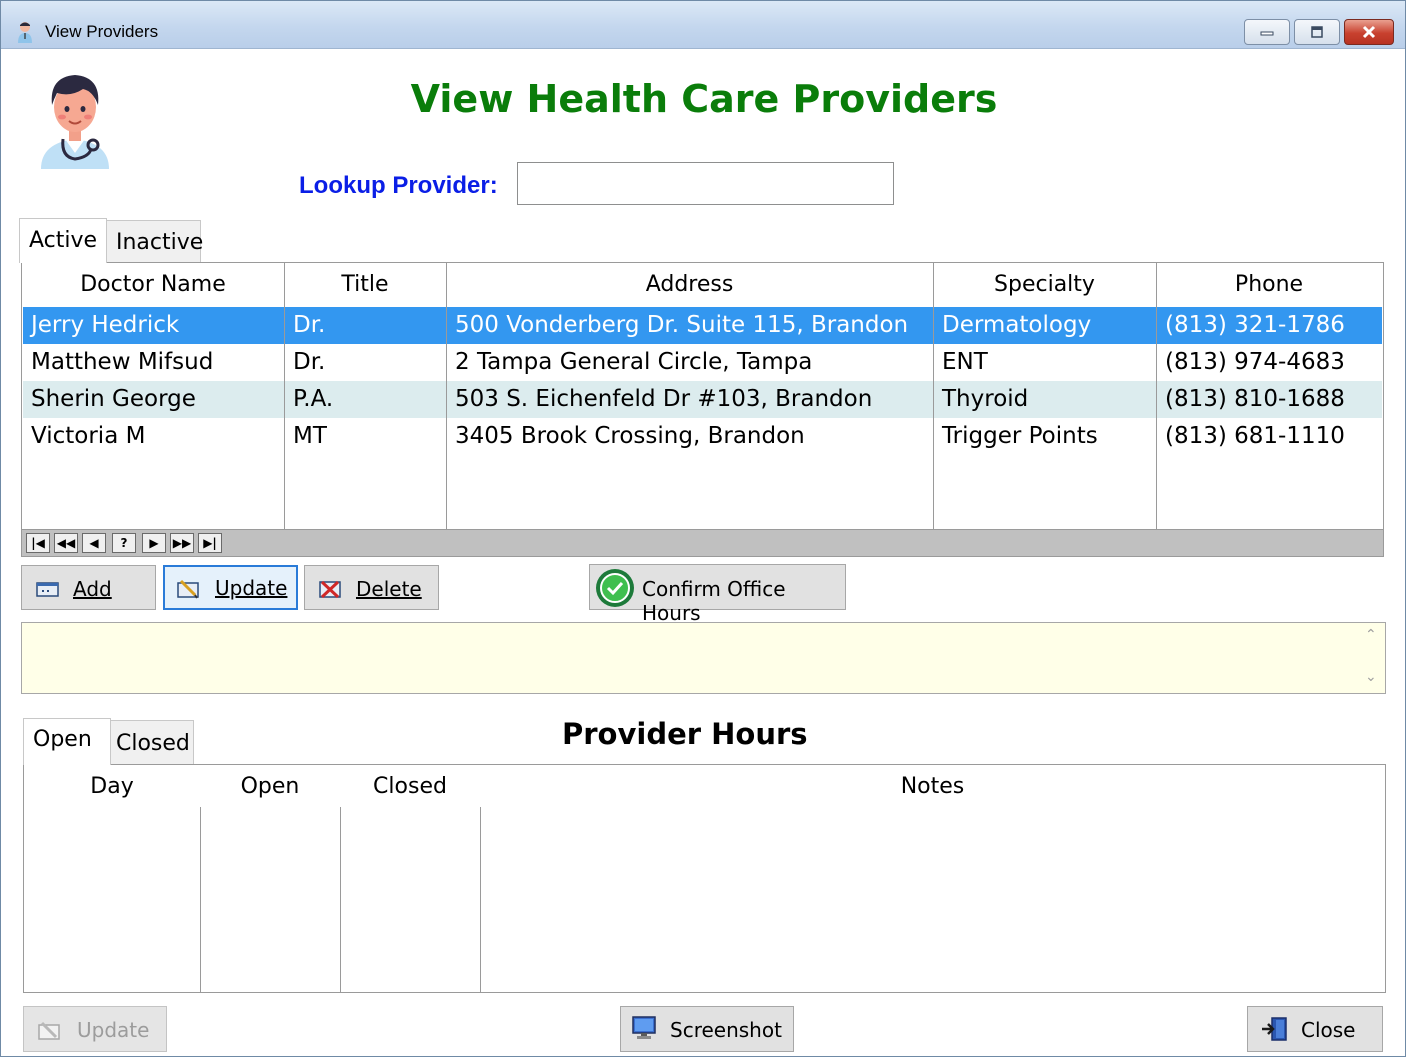 The width and height of the screenshot is (1406, 1057). What do you see at coordinates (66, 543) in the screenshot?
I see `prev-page-button: ◀◀` at bounding box center [66, 543].